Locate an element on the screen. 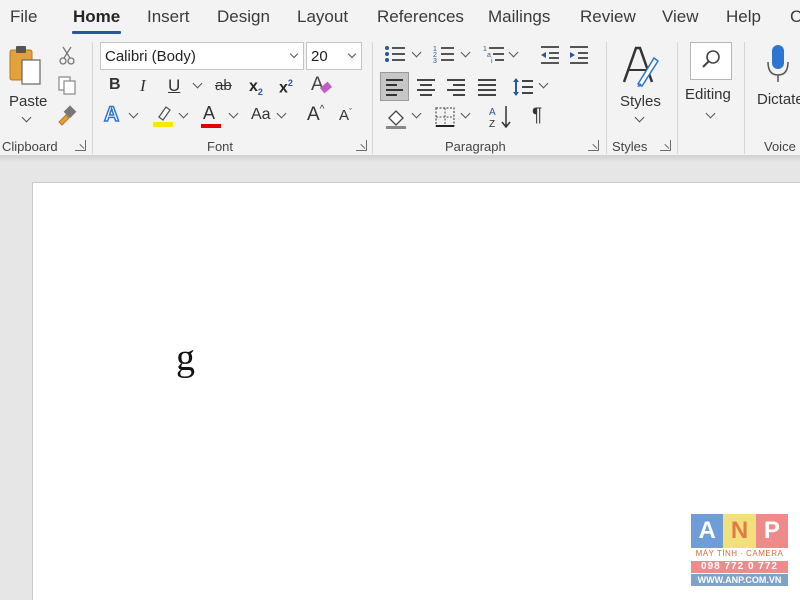 This screenshot has height=600, width=800. styles-icon is located at coordinates (641, 66).